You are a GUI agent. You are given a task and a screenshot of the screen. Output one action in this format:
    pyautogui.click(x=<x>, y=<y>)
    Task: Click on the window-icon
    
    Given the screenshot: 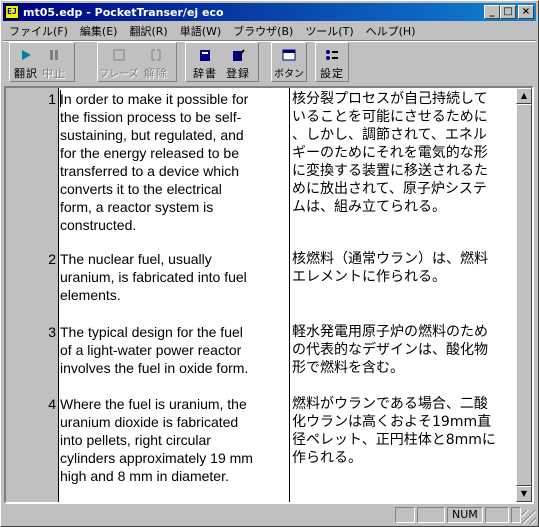 What is the action you would take?
    pyautogui.click(x=289, y=55)
    